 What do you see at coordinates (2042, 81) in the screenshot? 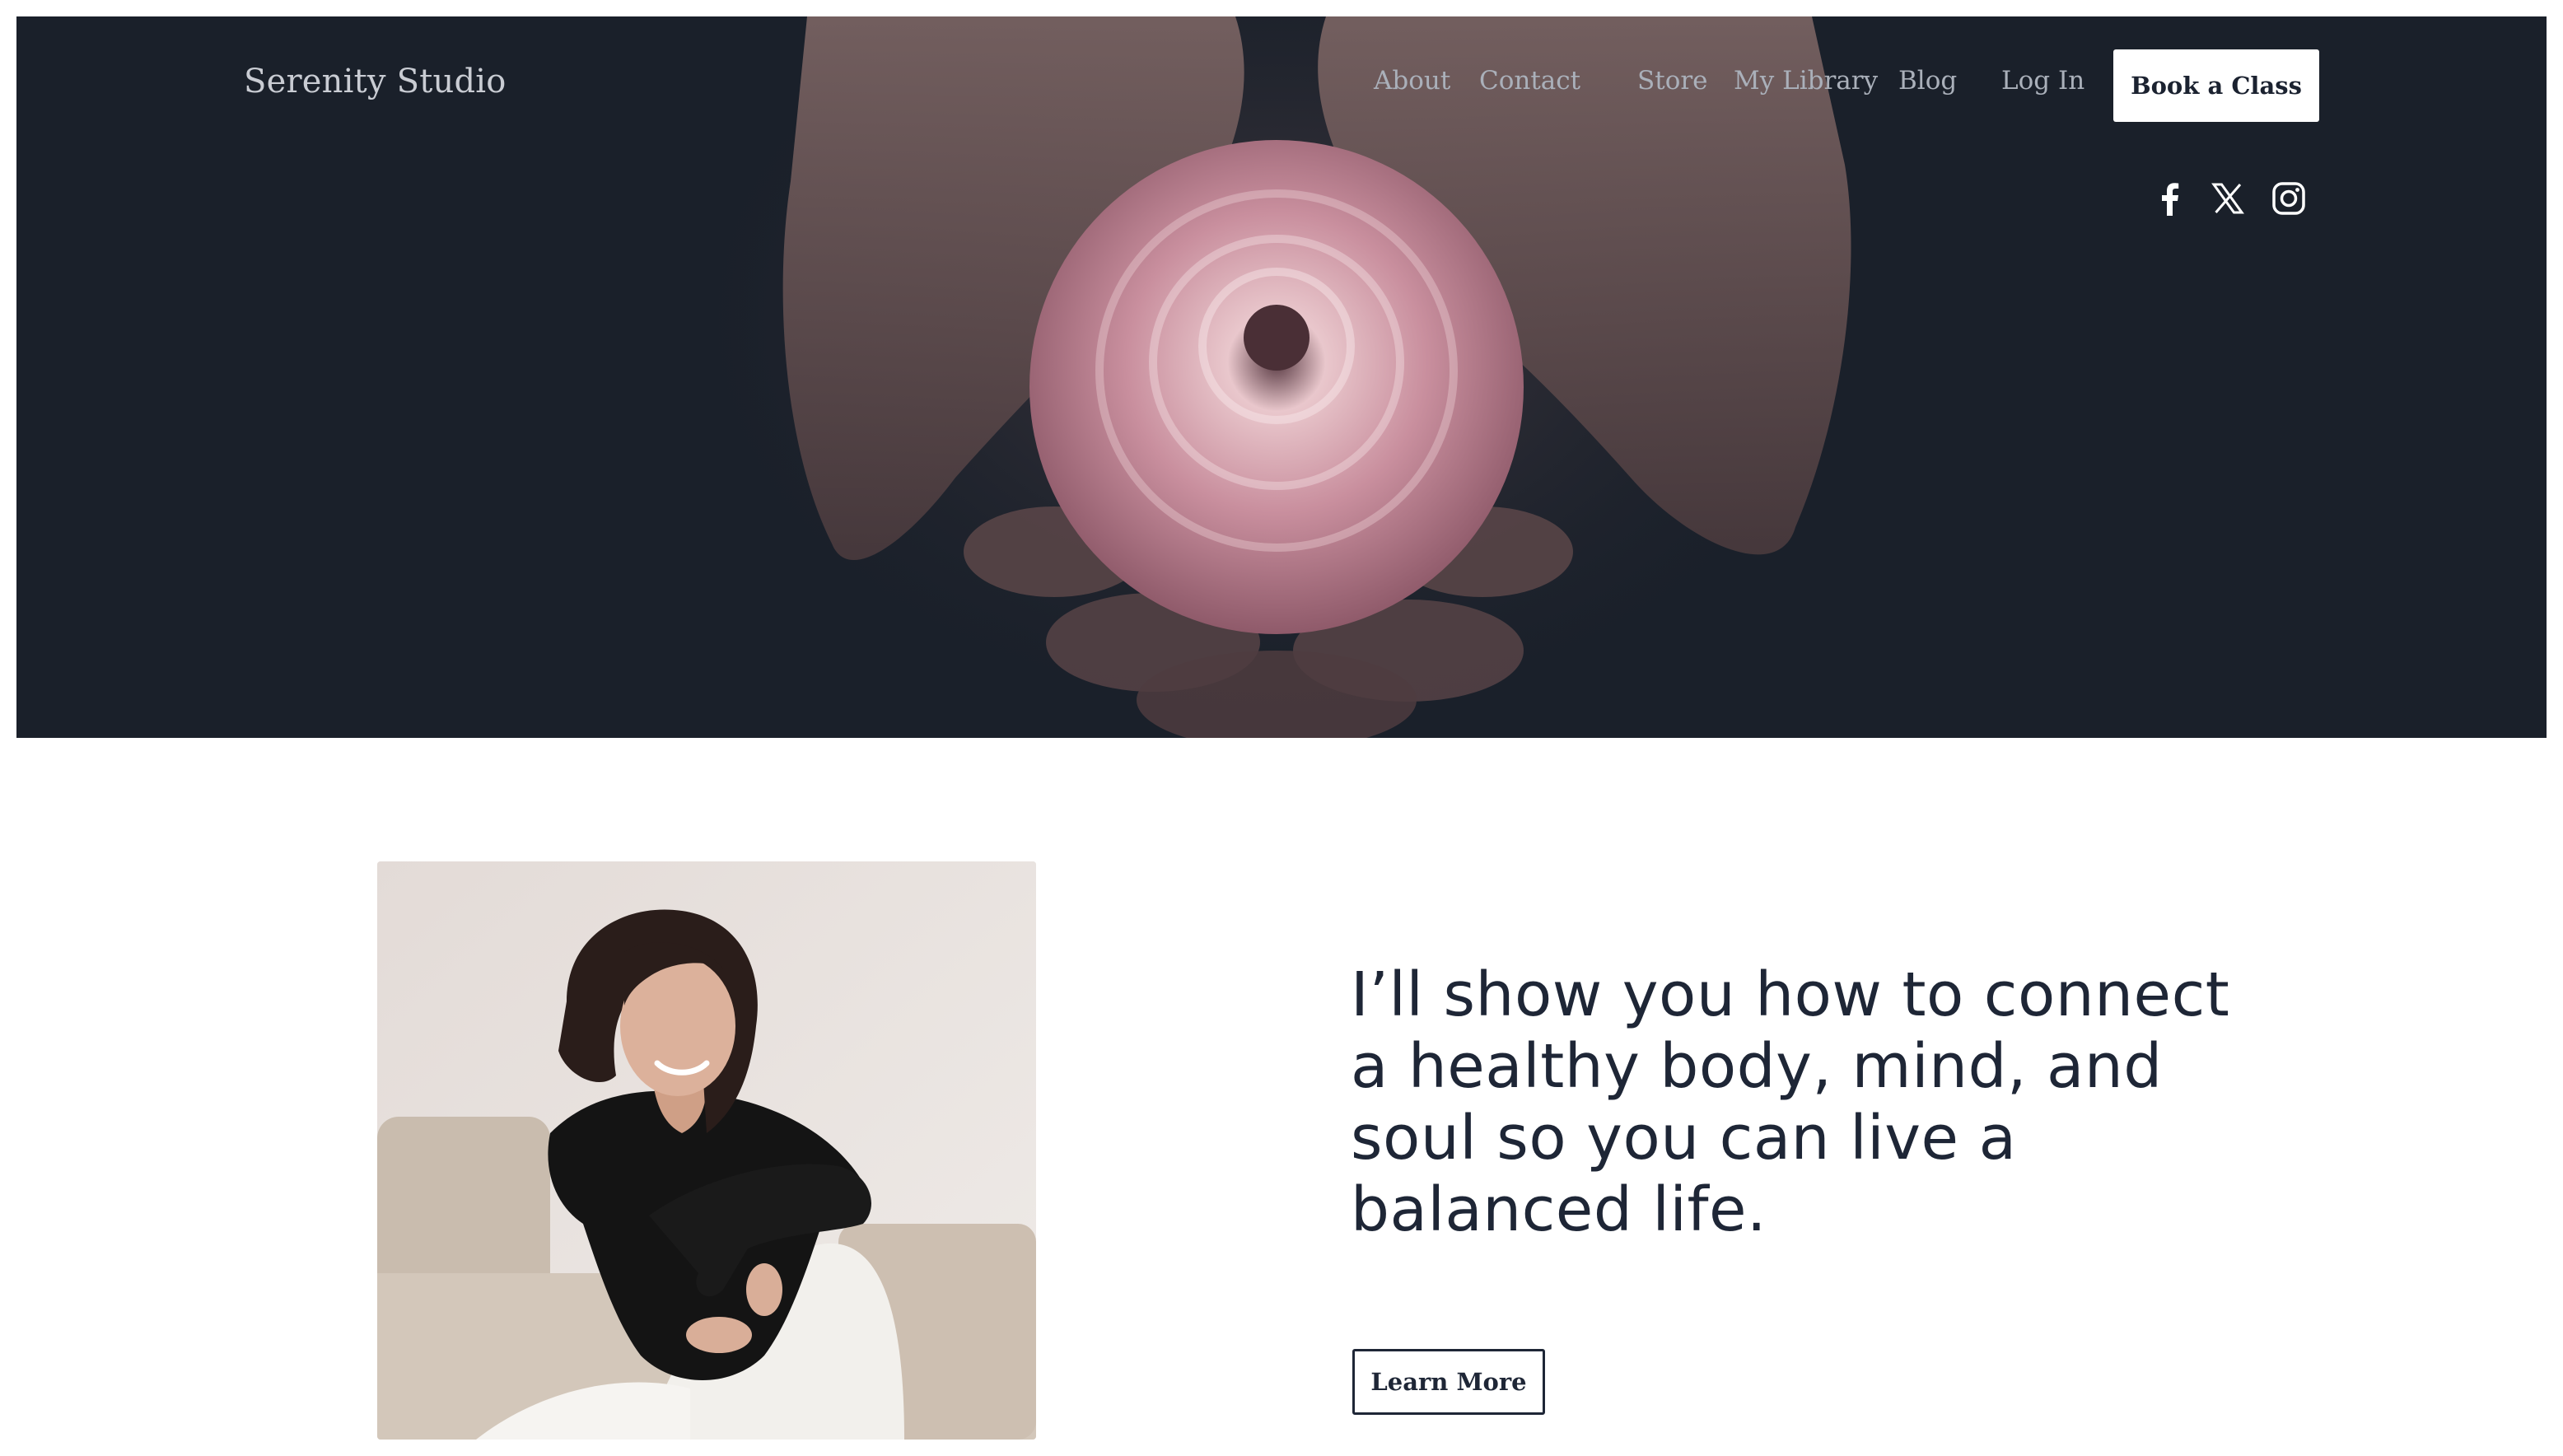
I see `nav-link-log-in: Log In` at bounding box center [2042, 81].